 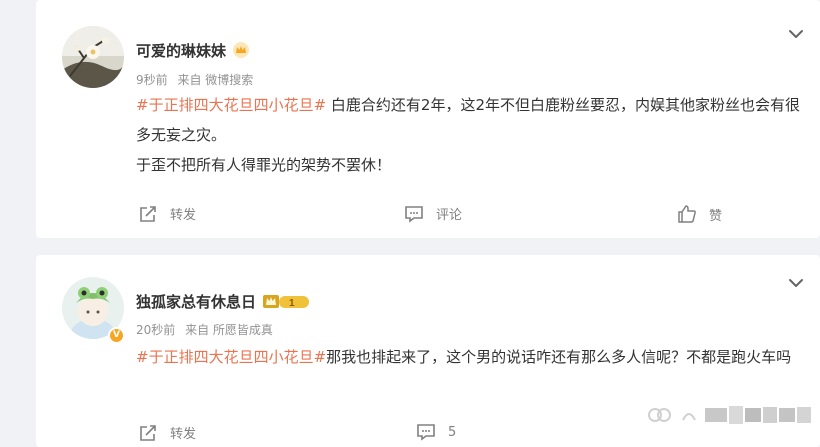 I want to click on user-nickname: 可爱的琳妹妹, so click(x=193, y=50).